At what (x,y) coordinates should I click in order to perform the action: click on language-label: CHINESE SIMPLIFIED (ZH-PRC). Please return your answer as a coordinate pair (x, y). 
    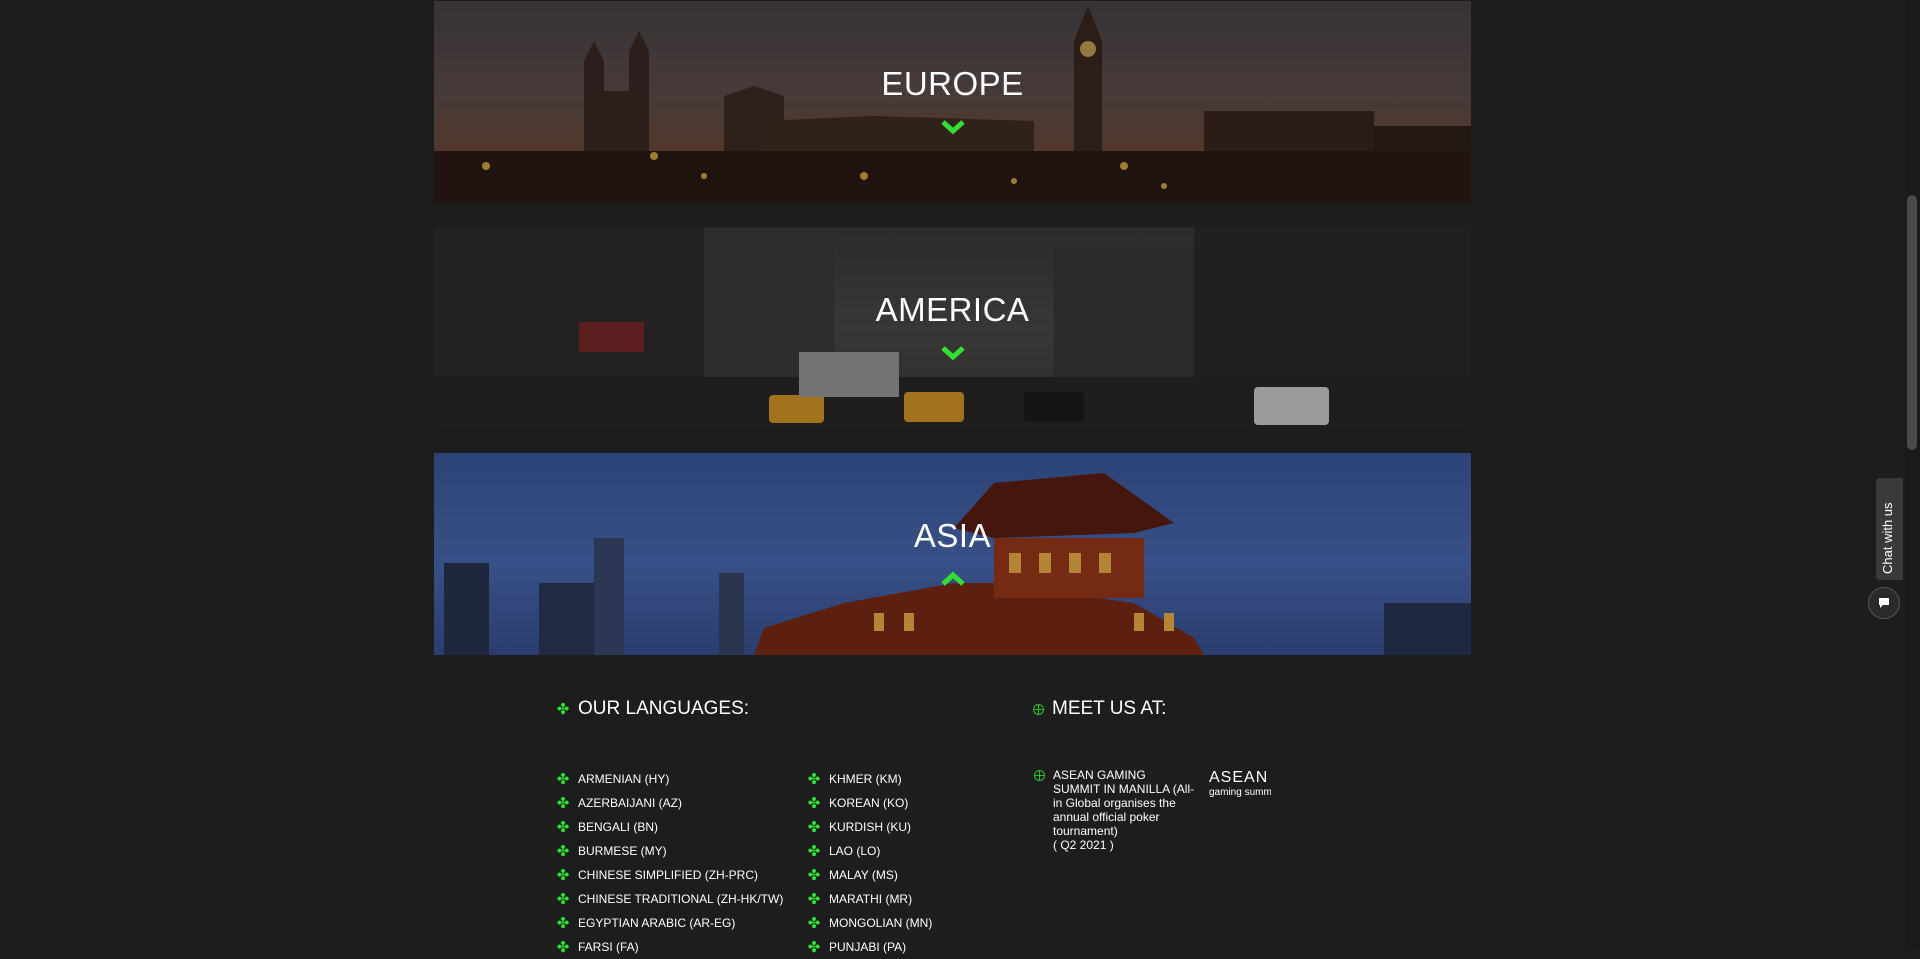
    Looking at the image, I should click on (668, 875).